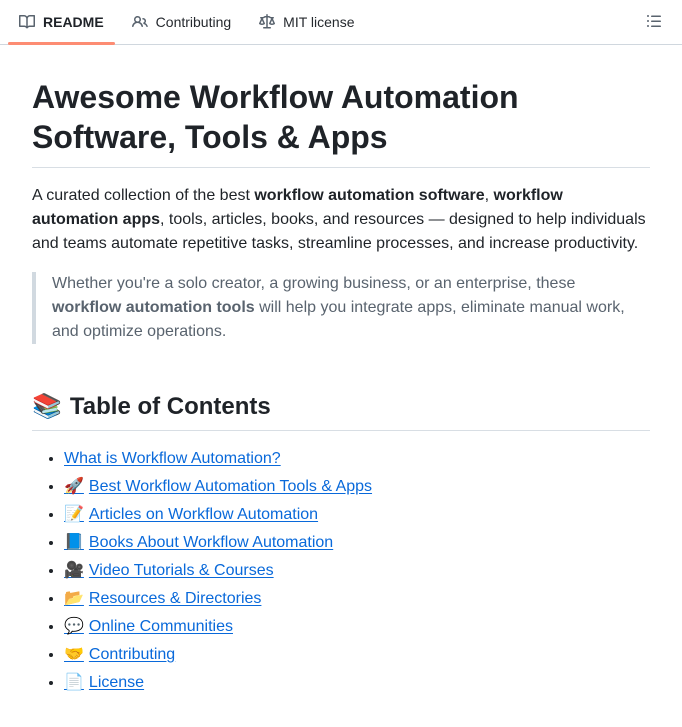 The height and width of the screenshot is (727, 682). I want to click on toc-link-label: Books About Workflow Automation, so click(211, 542).